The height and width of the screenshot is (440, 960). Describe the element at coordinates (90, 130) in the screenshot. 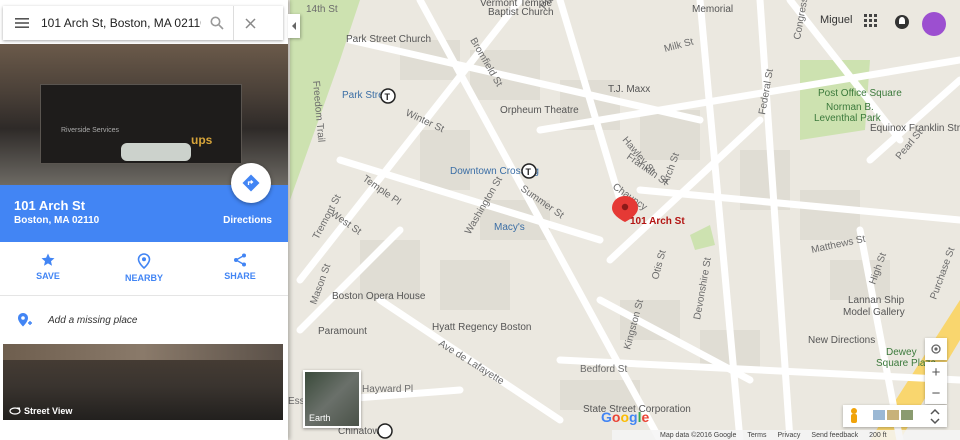

I see `truck-sign: Riverside Services` at that location.